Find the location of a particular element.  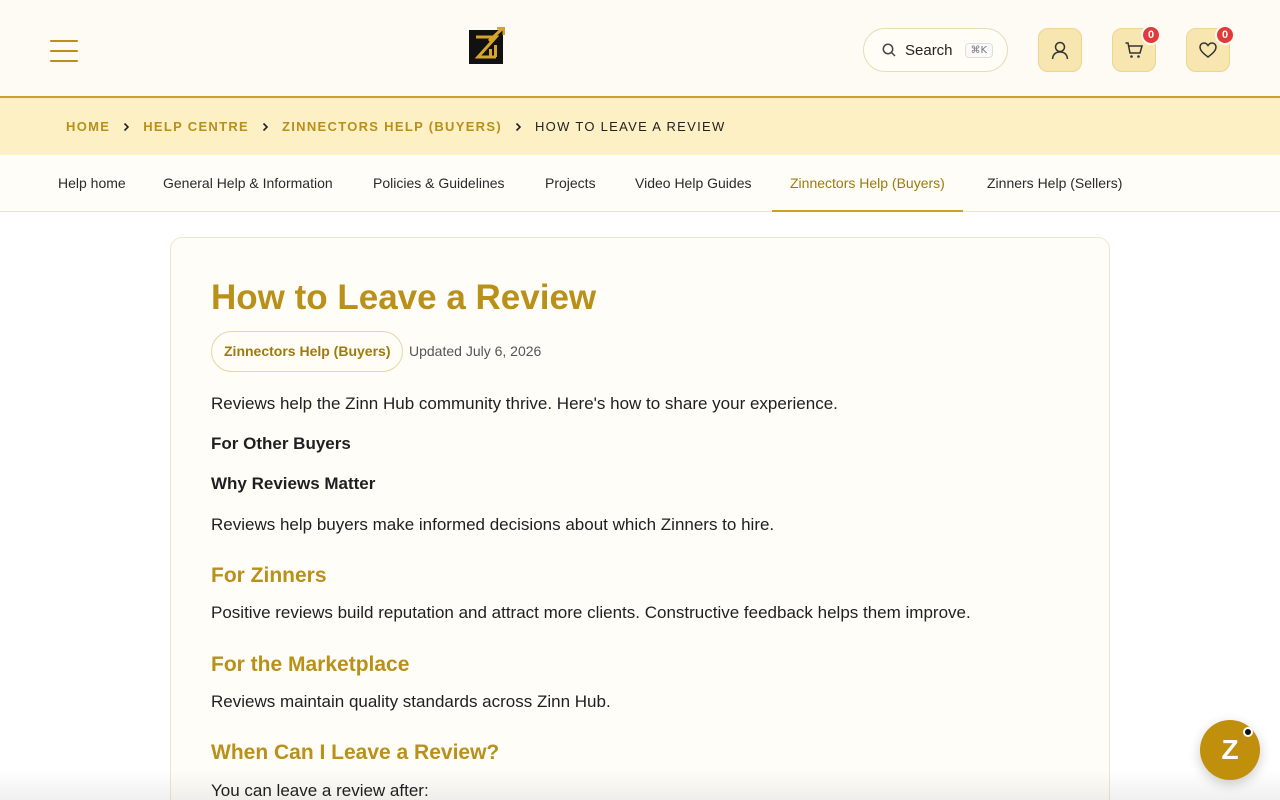

breadcrumb-home: HOME is located at coordinates (88, 126).